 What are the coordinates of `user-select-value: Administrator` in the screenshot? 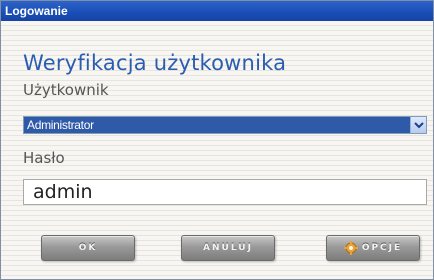 It's located at (60, 125).